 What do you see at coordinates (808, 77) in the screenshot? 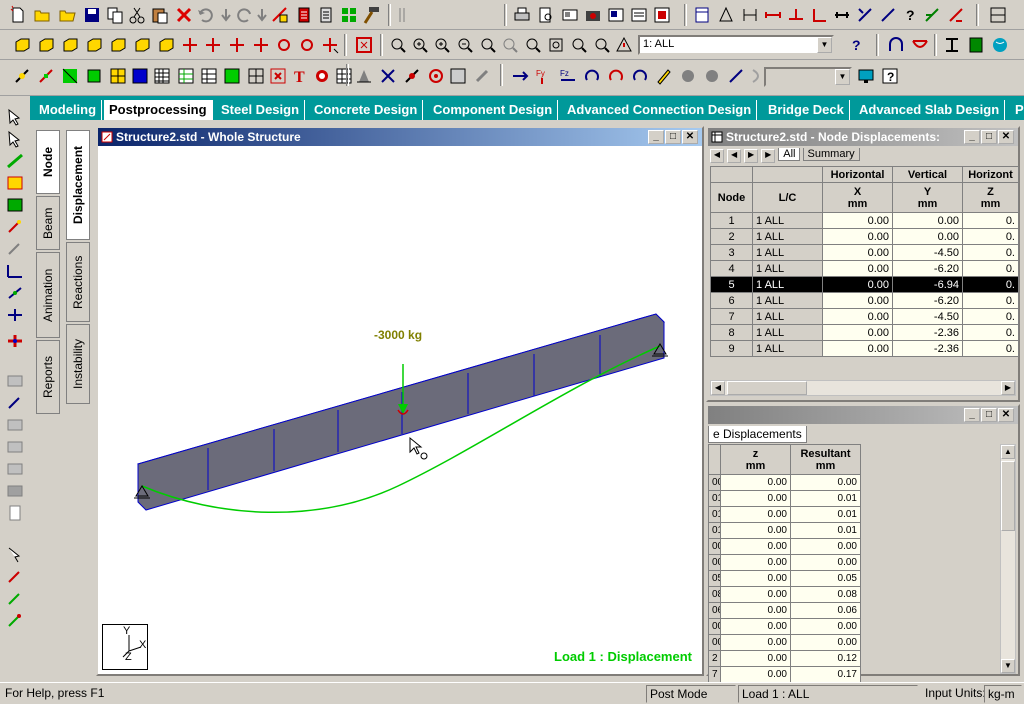
I see `section-combo: ▼` at bounding box center [808, 77].